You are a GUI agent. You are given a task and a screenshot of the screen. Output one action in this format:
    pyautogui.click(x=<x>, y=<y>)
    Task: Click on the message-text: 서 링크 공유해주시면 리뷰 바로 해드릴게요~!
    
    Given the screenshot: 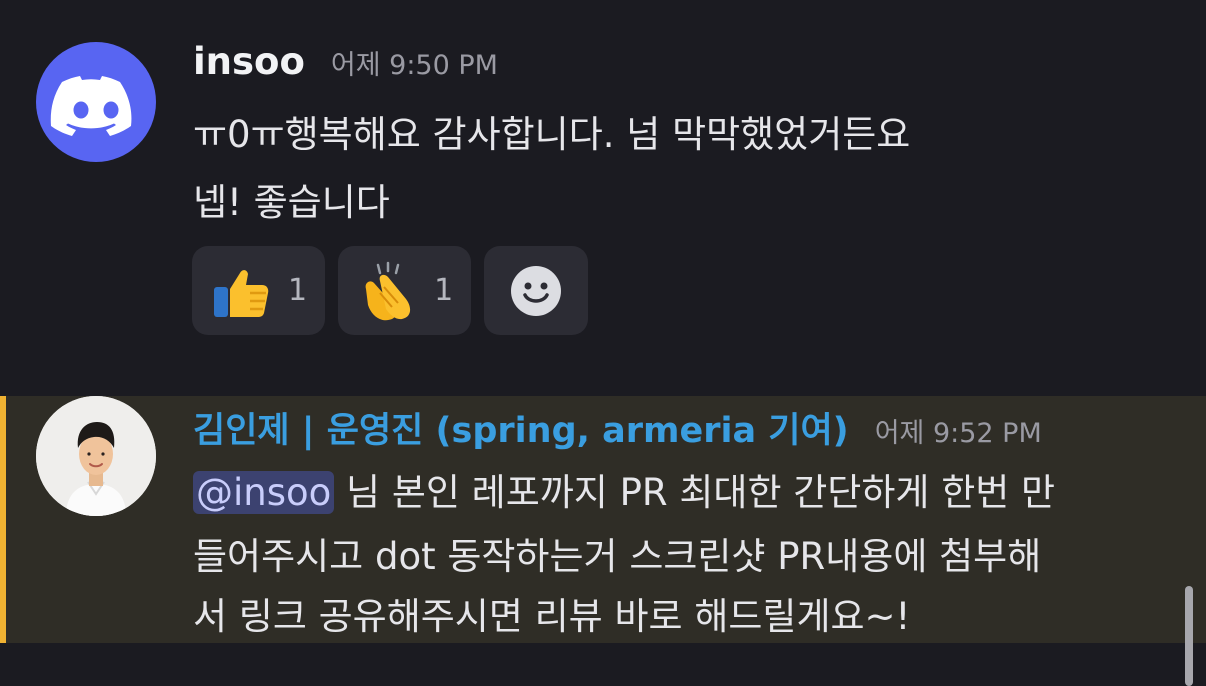 What is the action you would take?
    pyautogui.click(x=552, y=616)
    